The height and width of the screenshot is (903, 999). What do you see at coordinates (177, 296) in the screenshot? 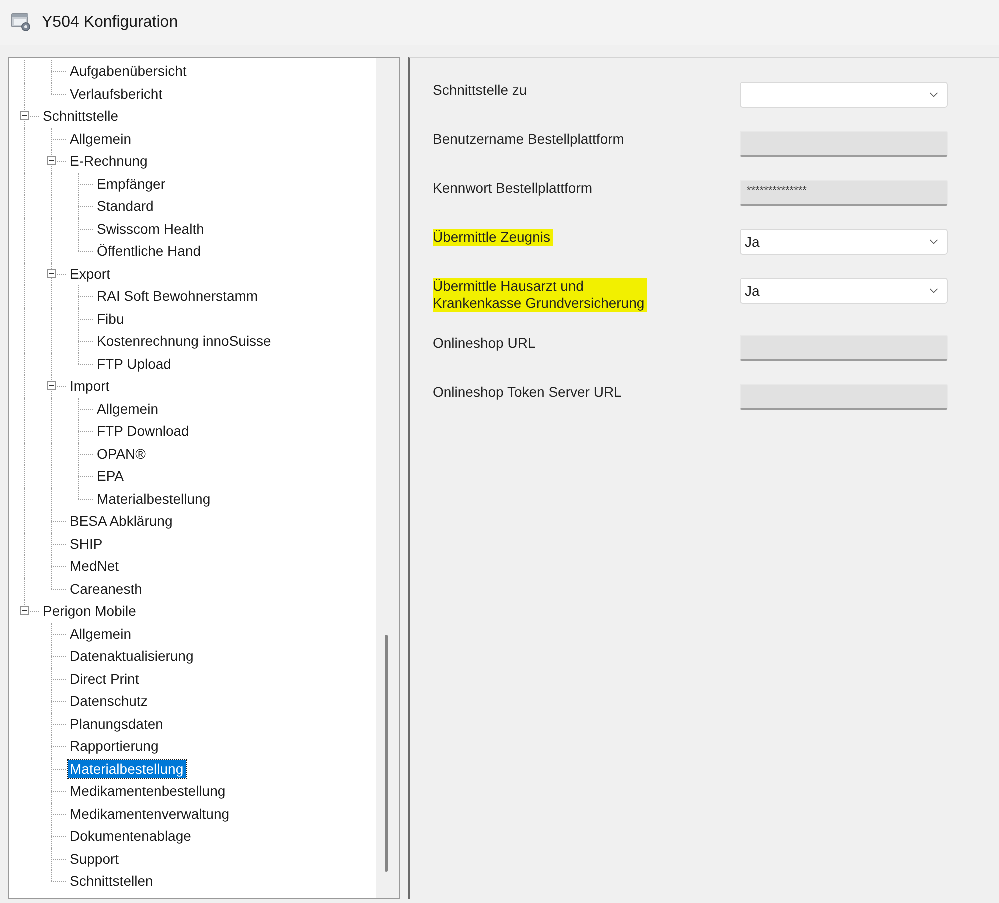
I see `tree-item: RAI Soft Bewohnerstamm` at bounding box center [177, 296].